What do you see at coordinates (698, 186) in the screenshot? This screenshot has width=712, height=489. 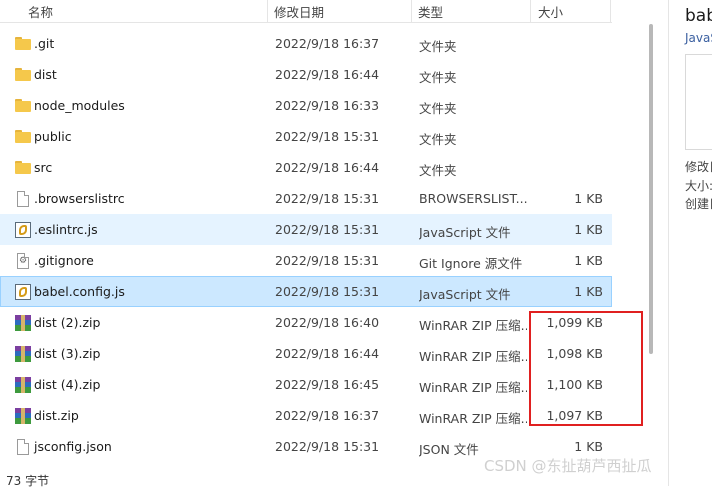 I see `preview-size-label: 大小:` at bounding box center [698, 186].